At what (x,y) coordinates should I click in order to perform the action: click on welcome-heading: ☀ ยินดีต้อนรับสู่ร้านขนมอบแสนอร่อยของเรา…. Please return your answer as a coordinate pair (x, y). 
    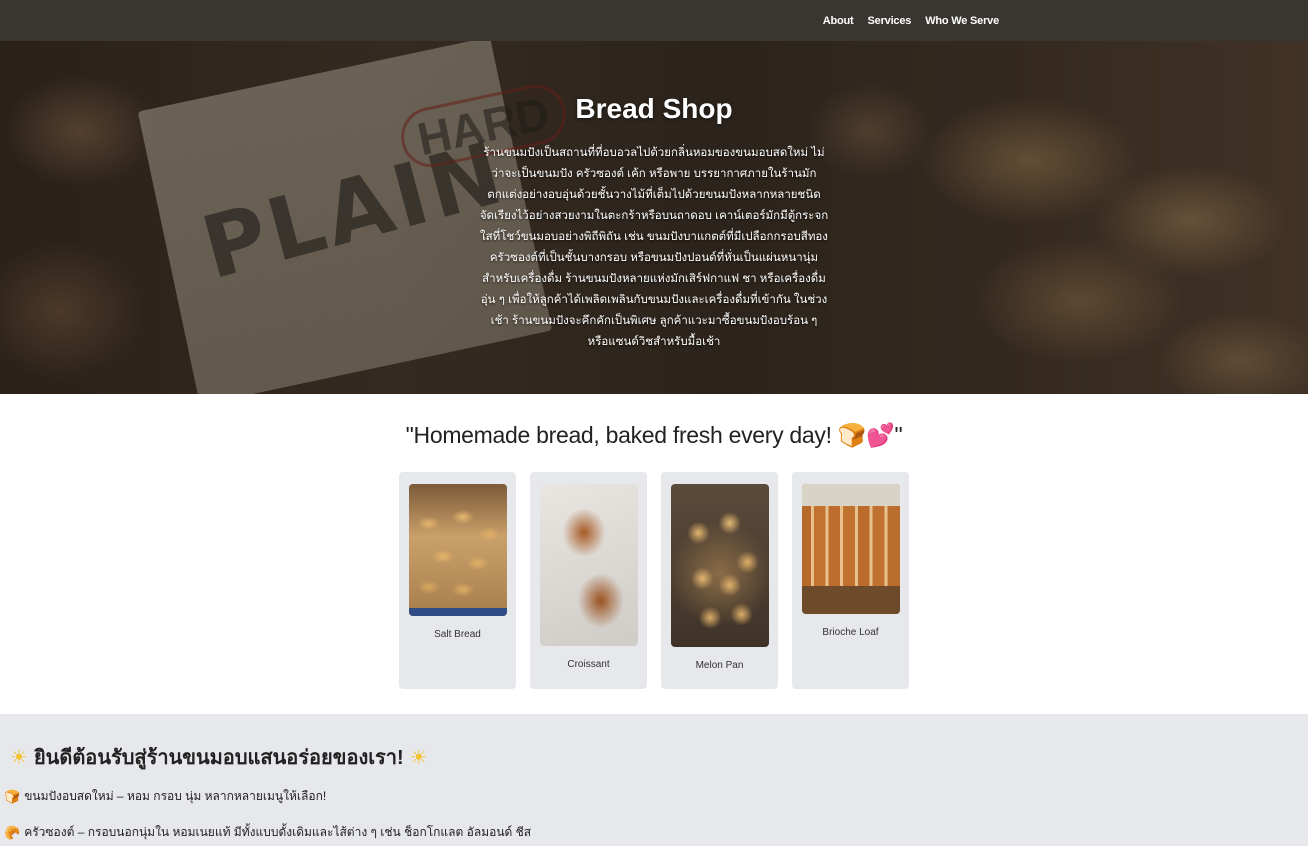
    Looking at the image, I should click on (656, 757).